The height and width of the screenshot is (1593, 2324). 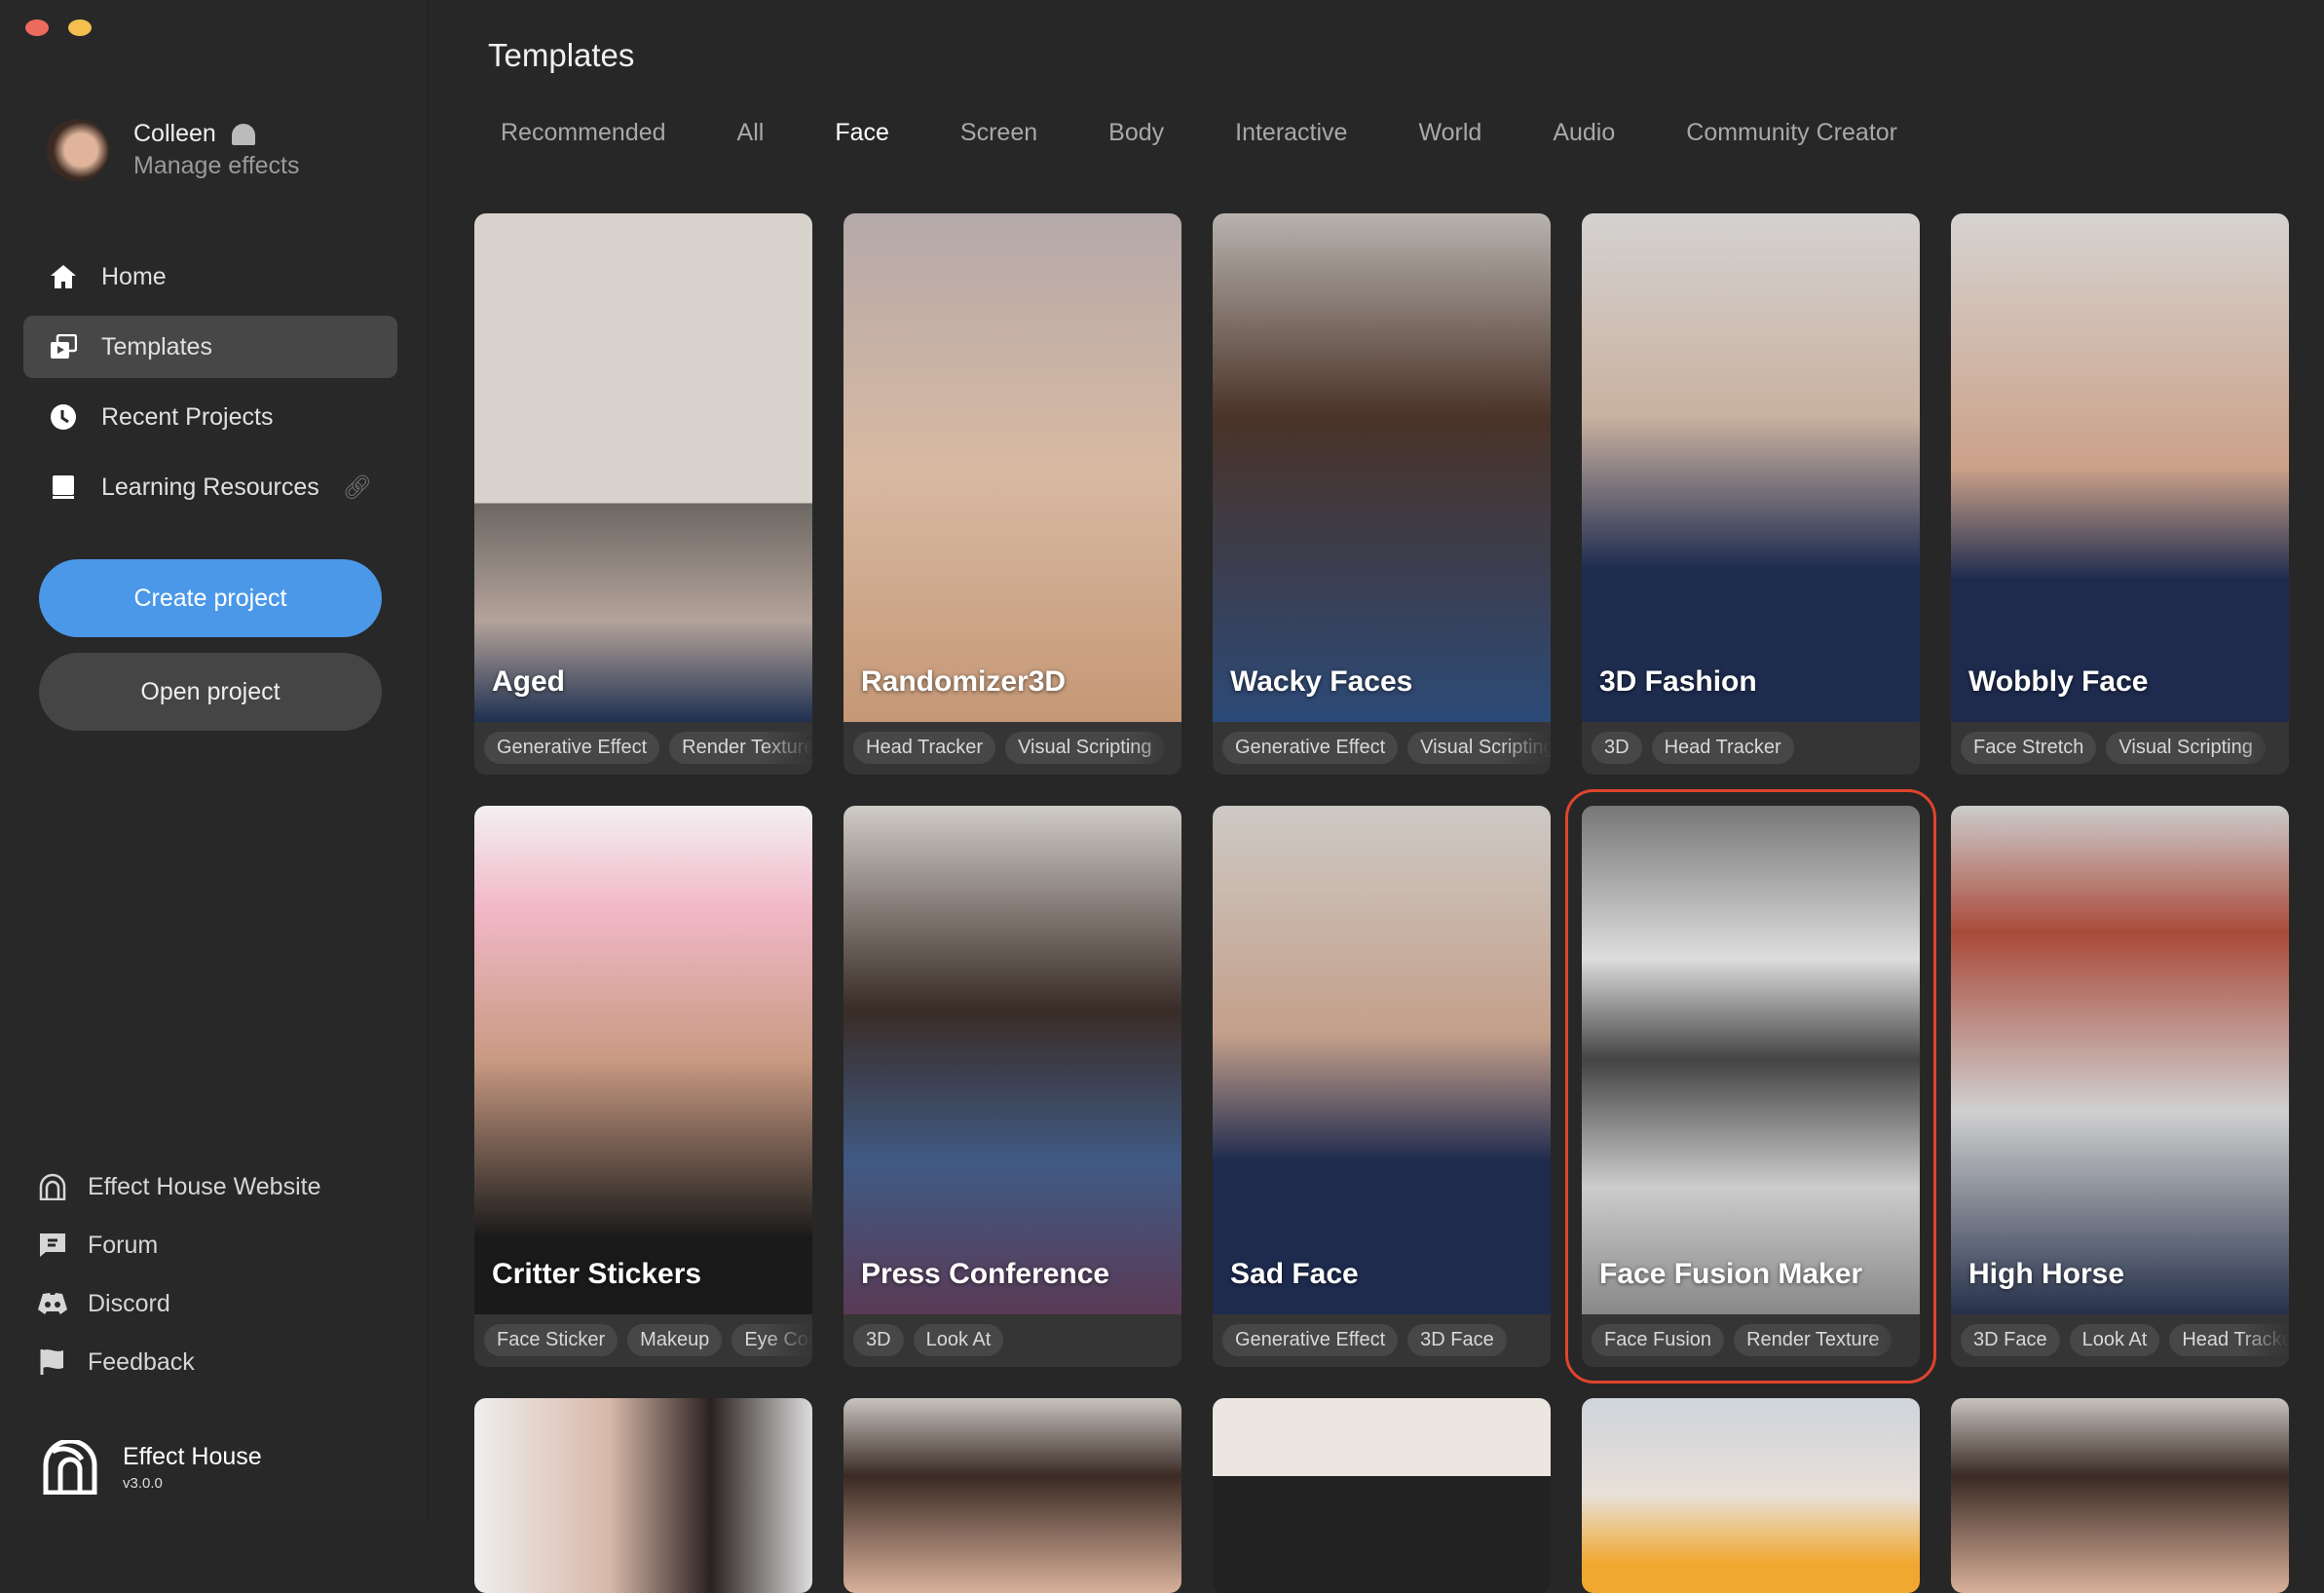 I want to click on template-tags: 3D Look At, so click(x=1012, y=1335).